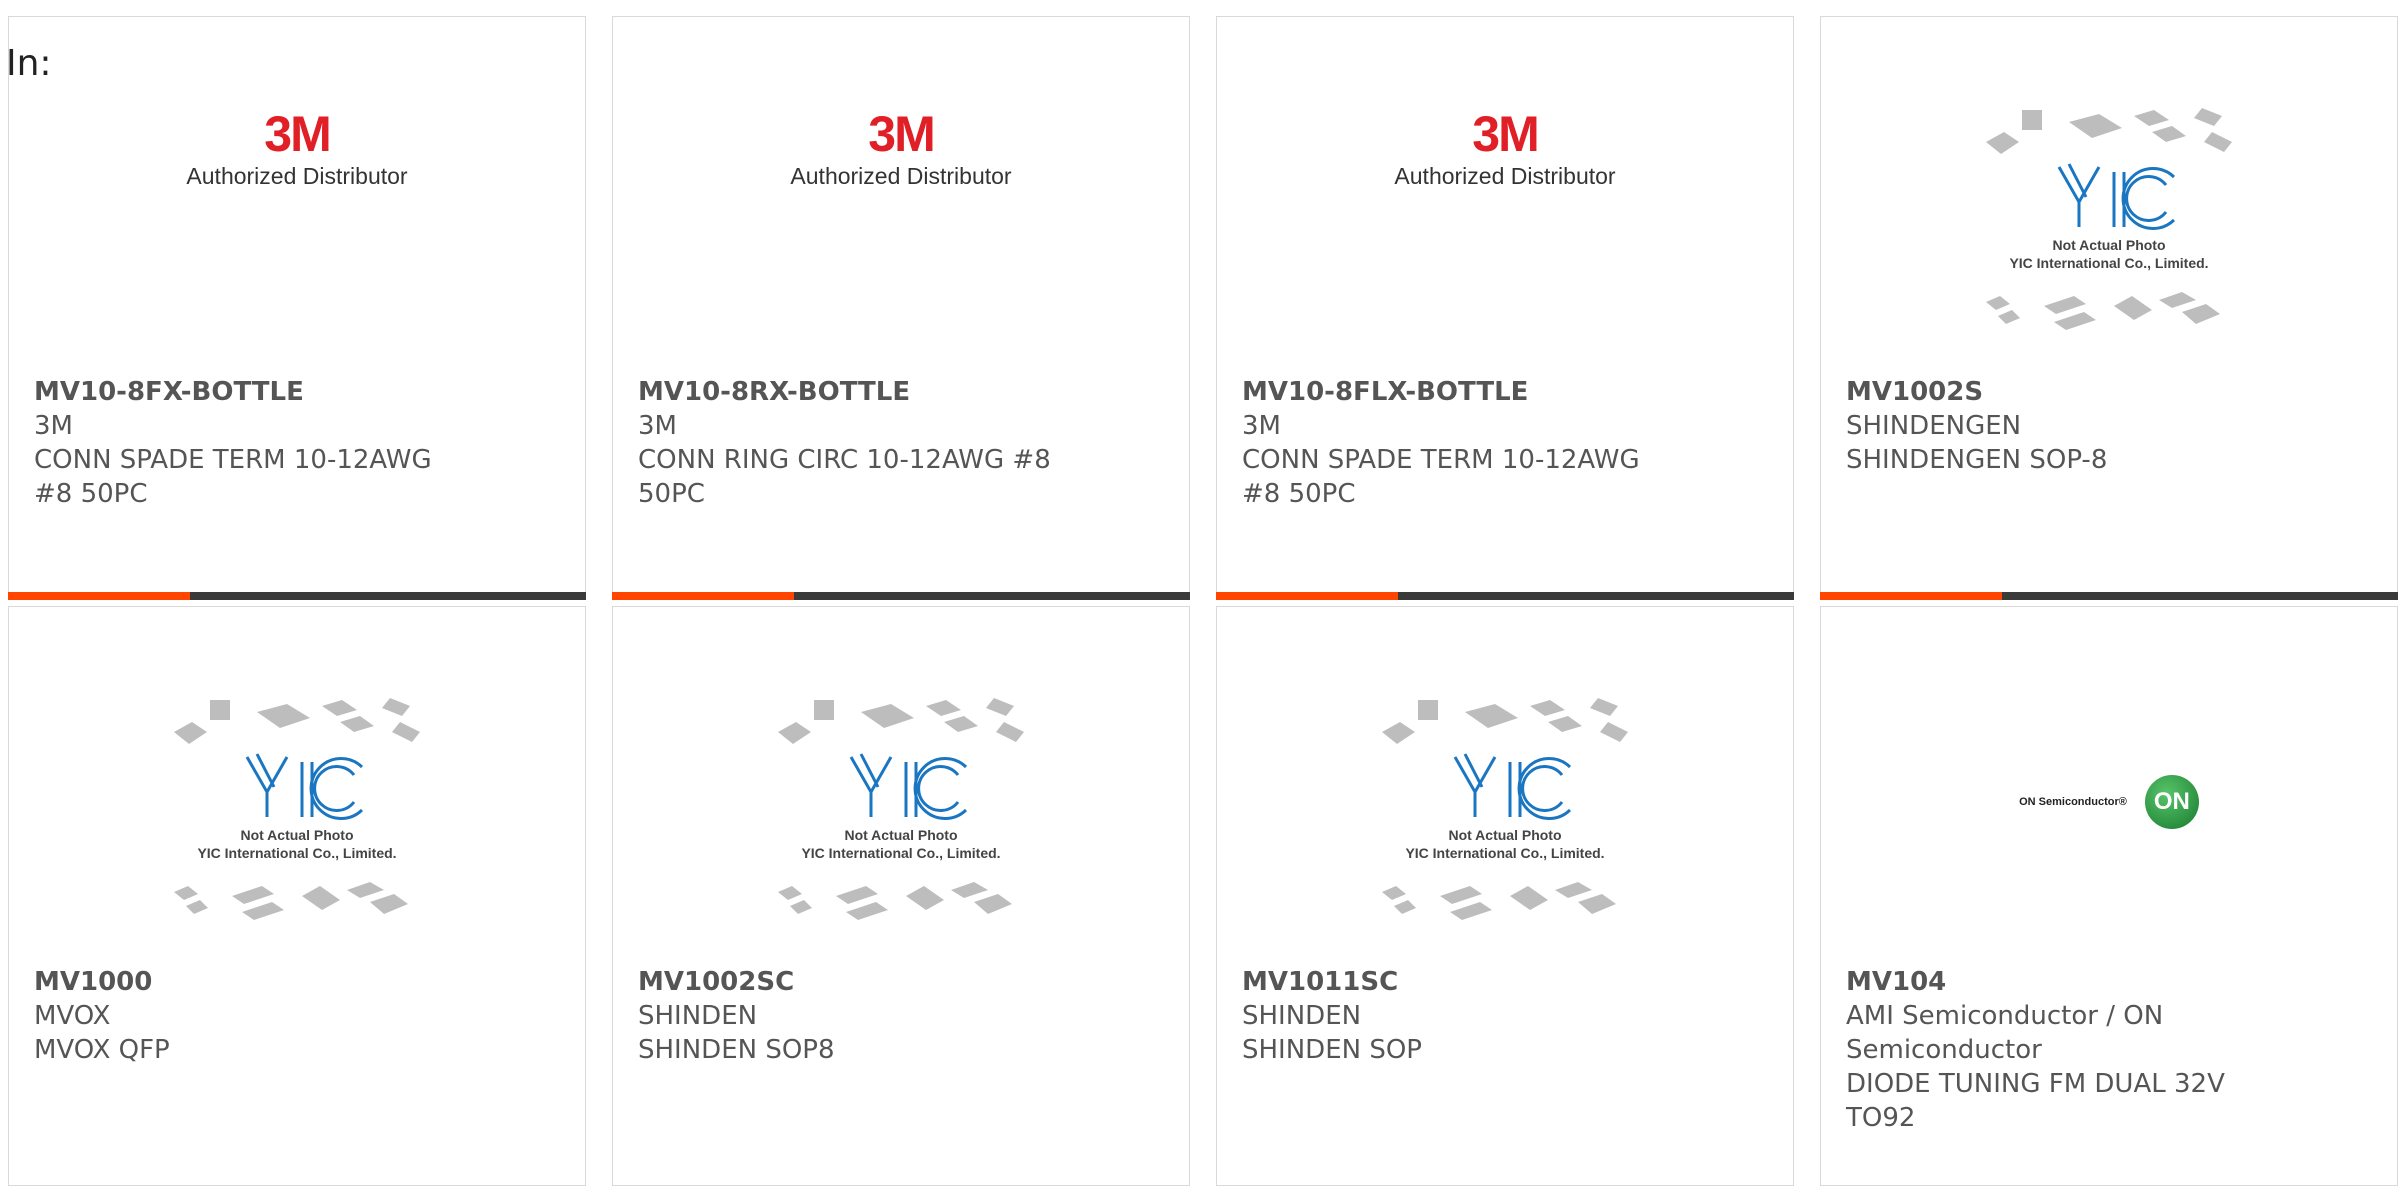 The image size is (2400, 1186). What do you see at coordinates (2061, 982) in the screenshot?
I see `part-number: MV104` at bounding box center [2061, 982].